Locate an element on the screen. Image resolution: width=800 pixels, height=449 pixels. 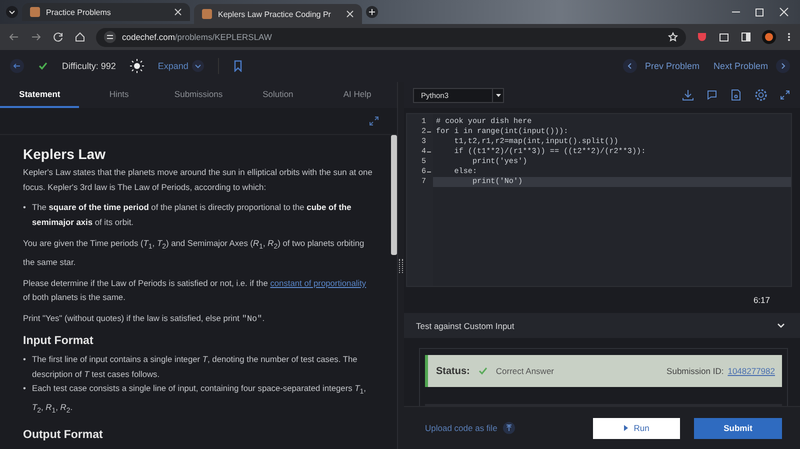
tab: Statement is located at coordinates (40, 95).